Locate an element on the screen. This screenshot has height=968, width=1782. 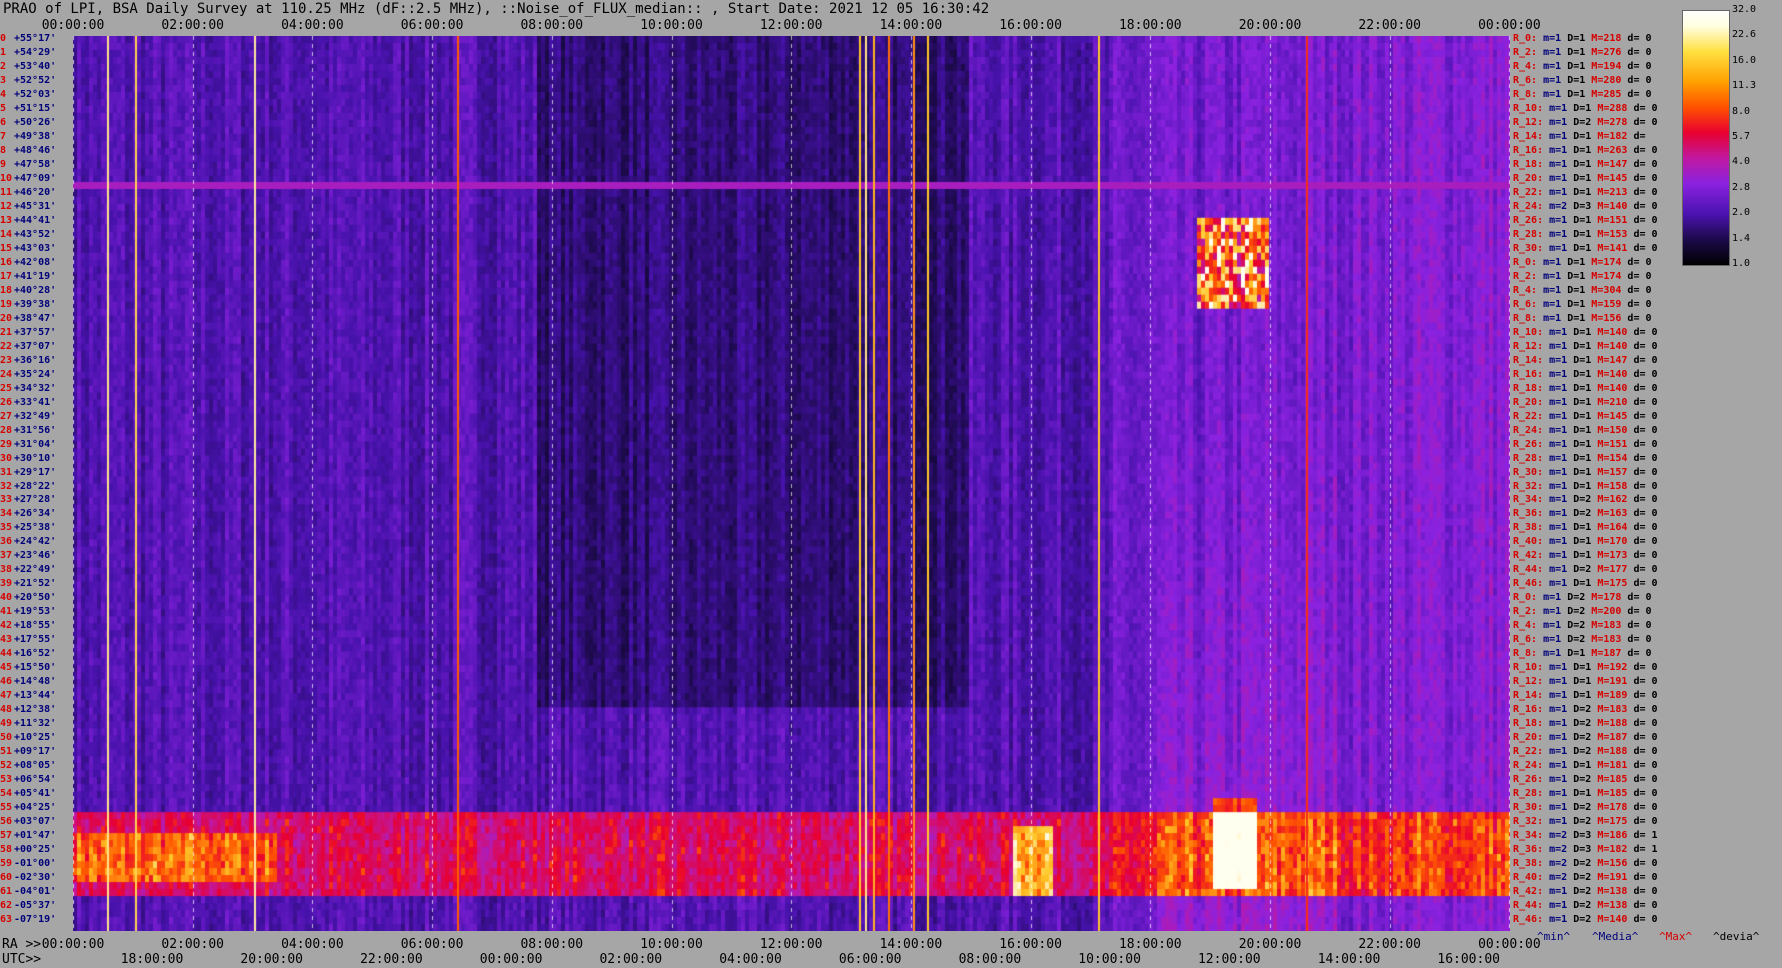
top-tick-10: 20:00:00 is located at coordinates (1270, 25).